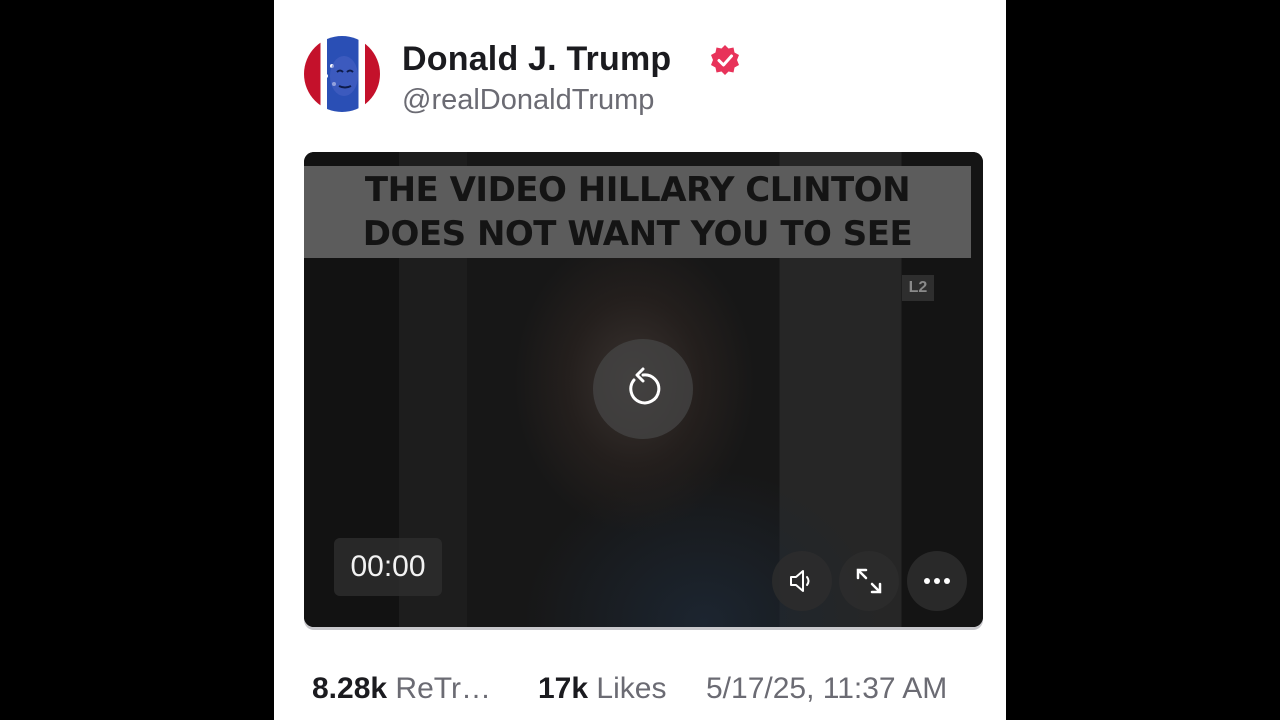 Image resolution: width=1280 pixels, height=720 pixels. I want to click on replay-icon, so click(645, 386).